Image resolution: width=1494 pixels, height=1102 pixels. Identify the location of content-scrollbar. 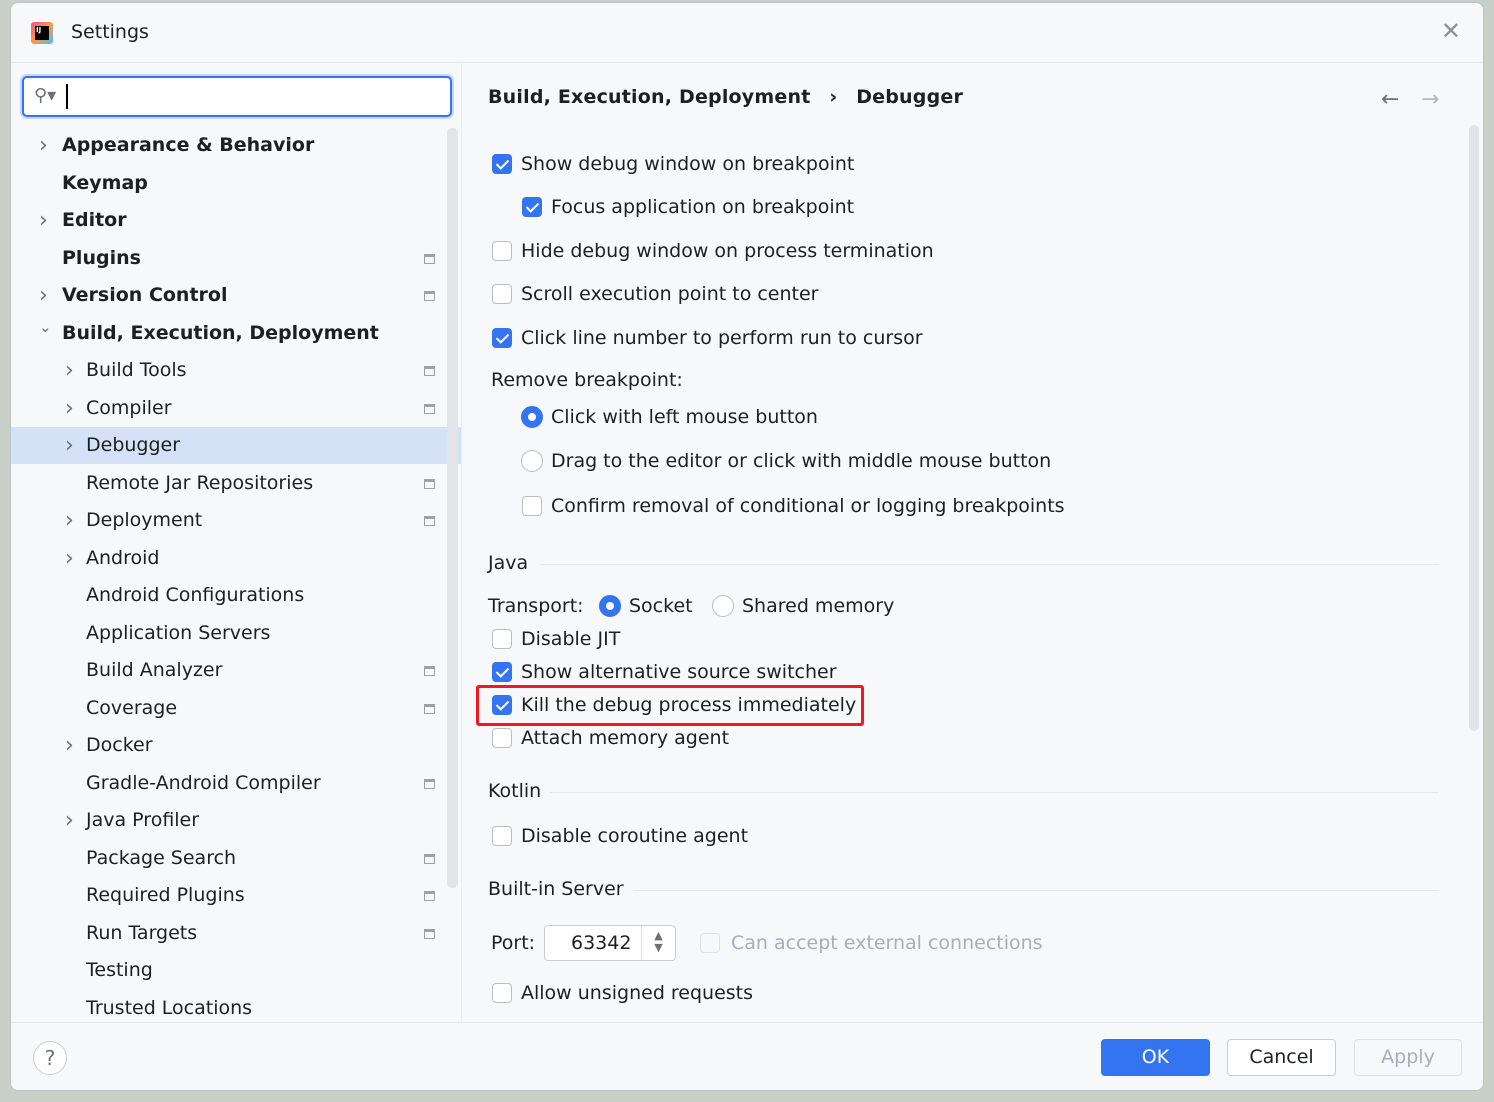
(1474, 428).